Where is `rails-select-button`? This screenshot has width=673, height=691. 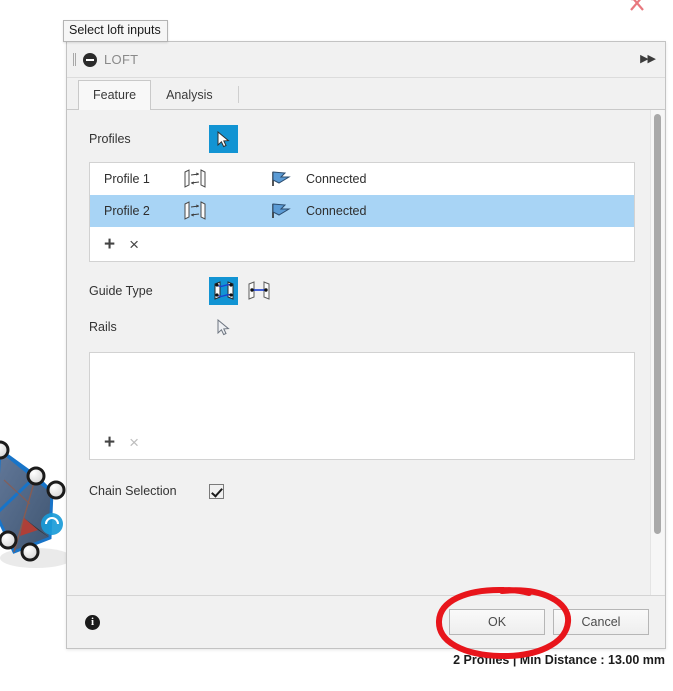
rails-select-button is located at coordinates (223, 327).